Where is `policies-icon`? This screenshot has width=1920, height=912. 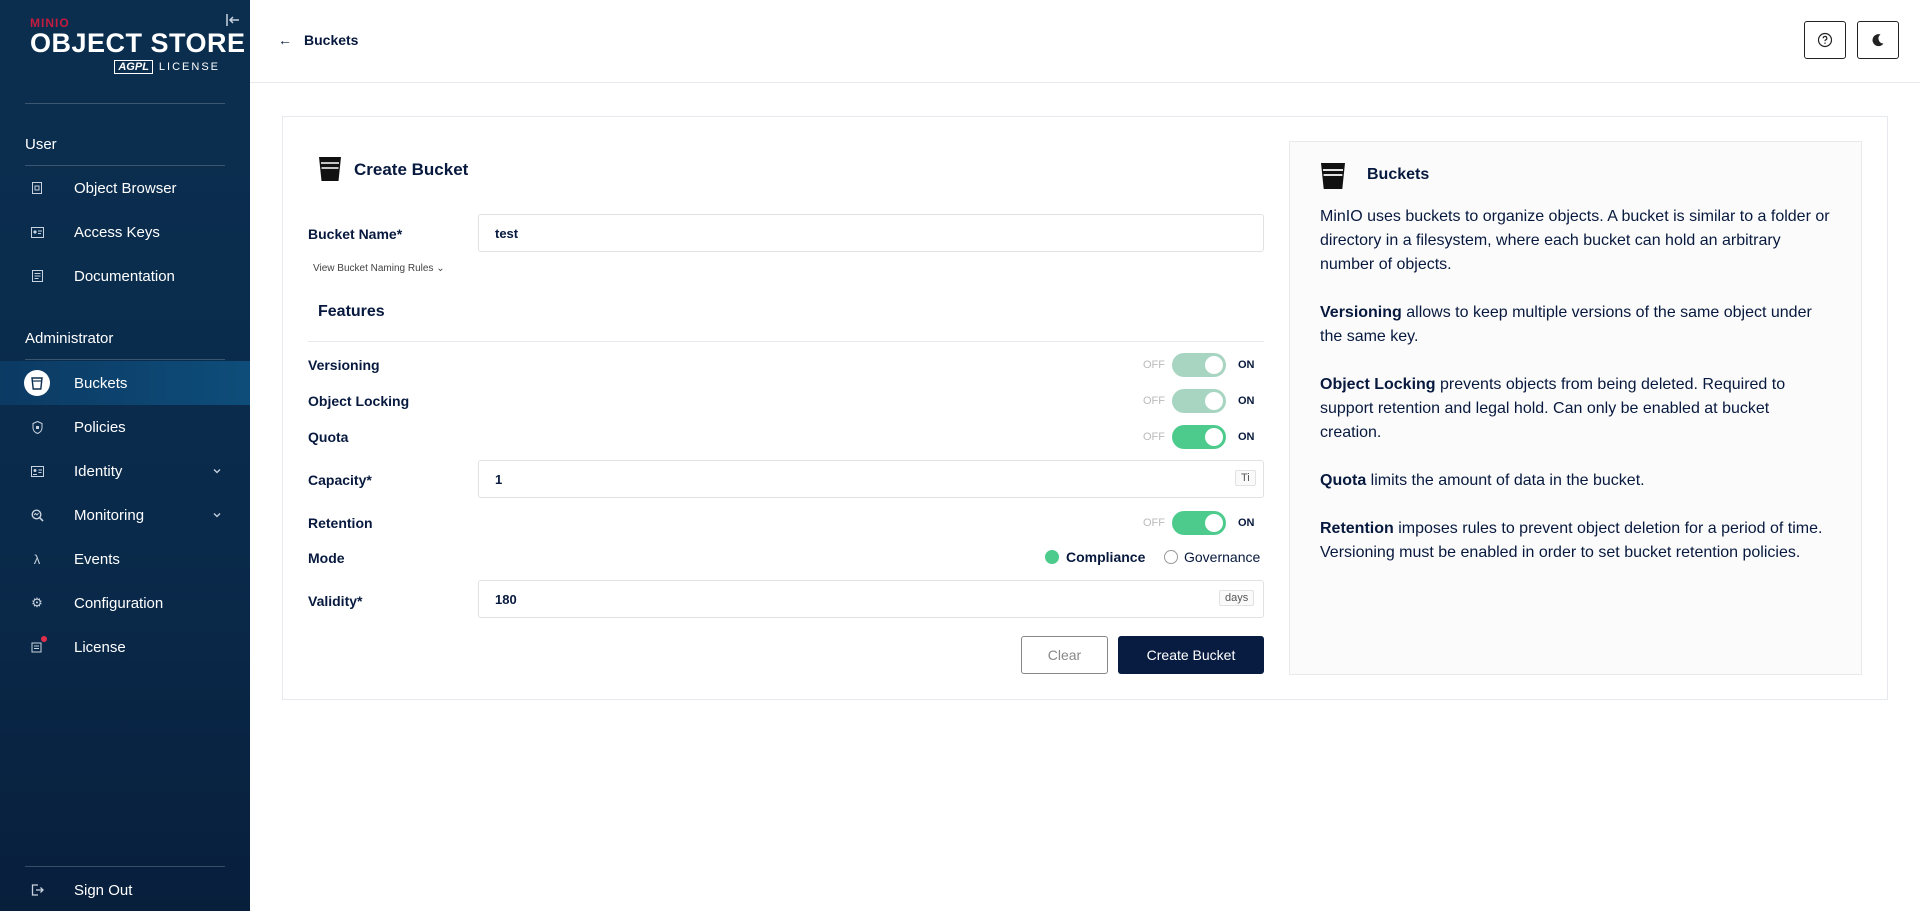
policies-icon is located at coordinates (37, 427).